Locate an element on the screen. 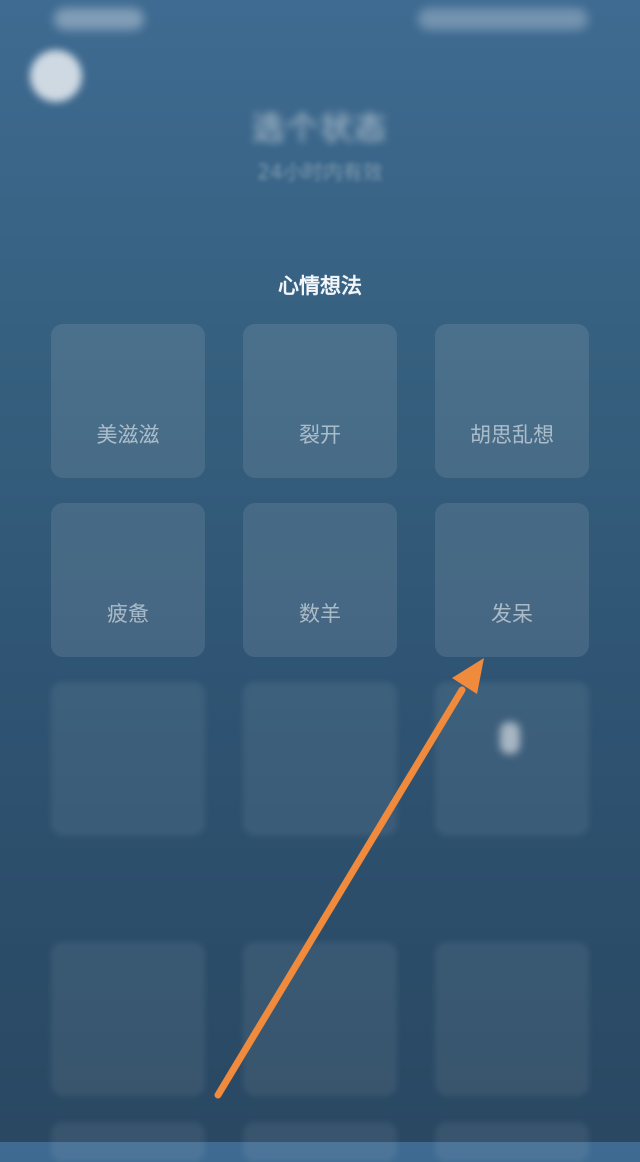  page-title: 选个状态 is located at coordinates (319, 128).